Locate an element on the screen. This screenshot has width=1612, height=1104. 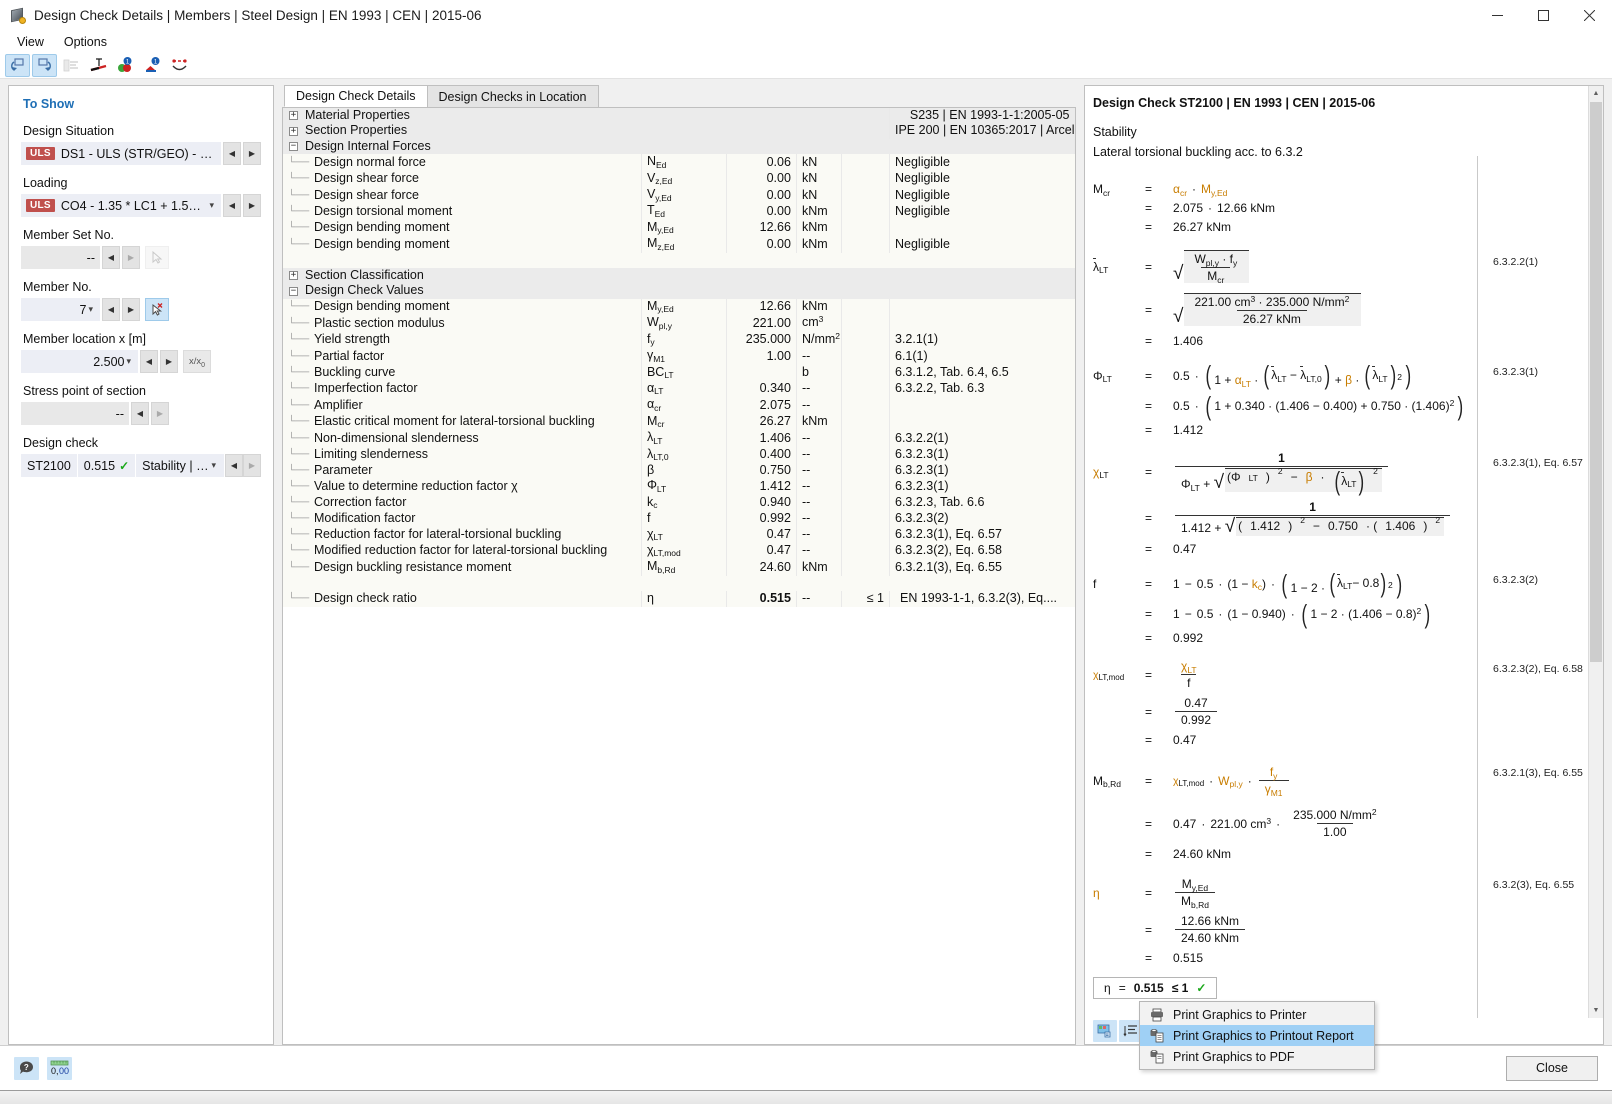
table-row: − Design Internal Forces is located at coordinates (679, 146).